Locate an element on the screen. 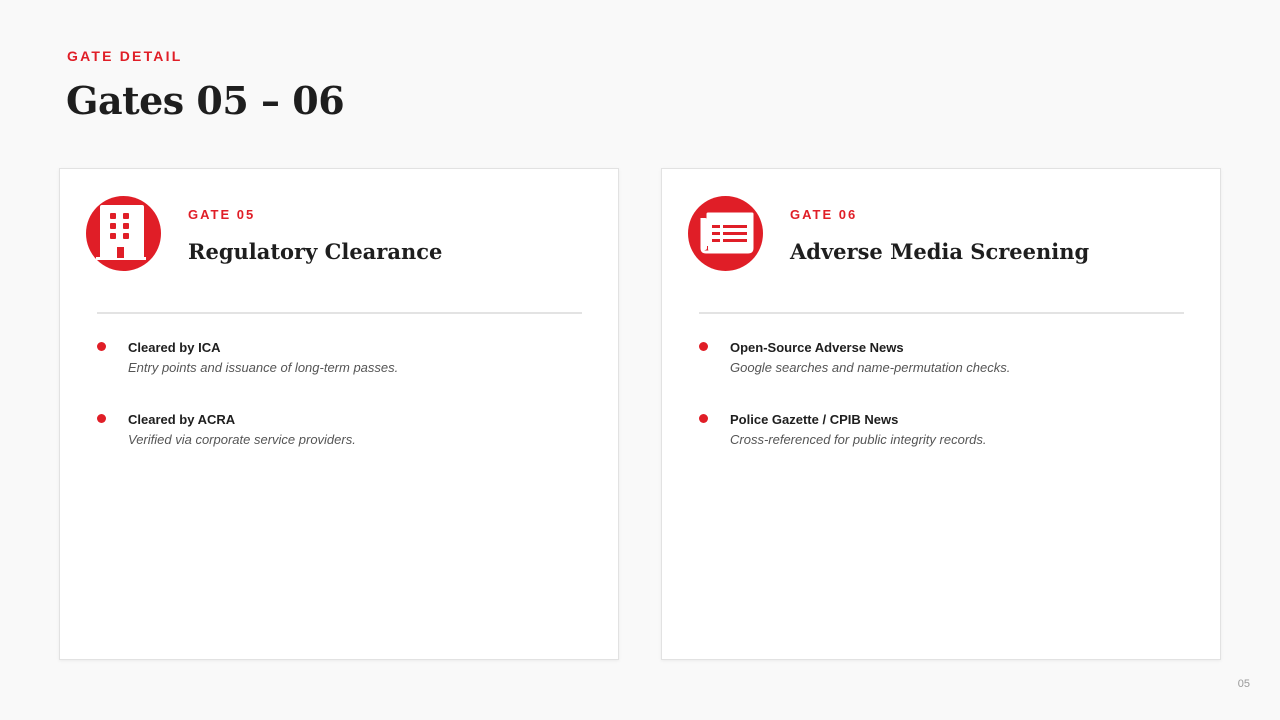  list-item-title: Cleared by ACRA is located at coordinates (182, 419).